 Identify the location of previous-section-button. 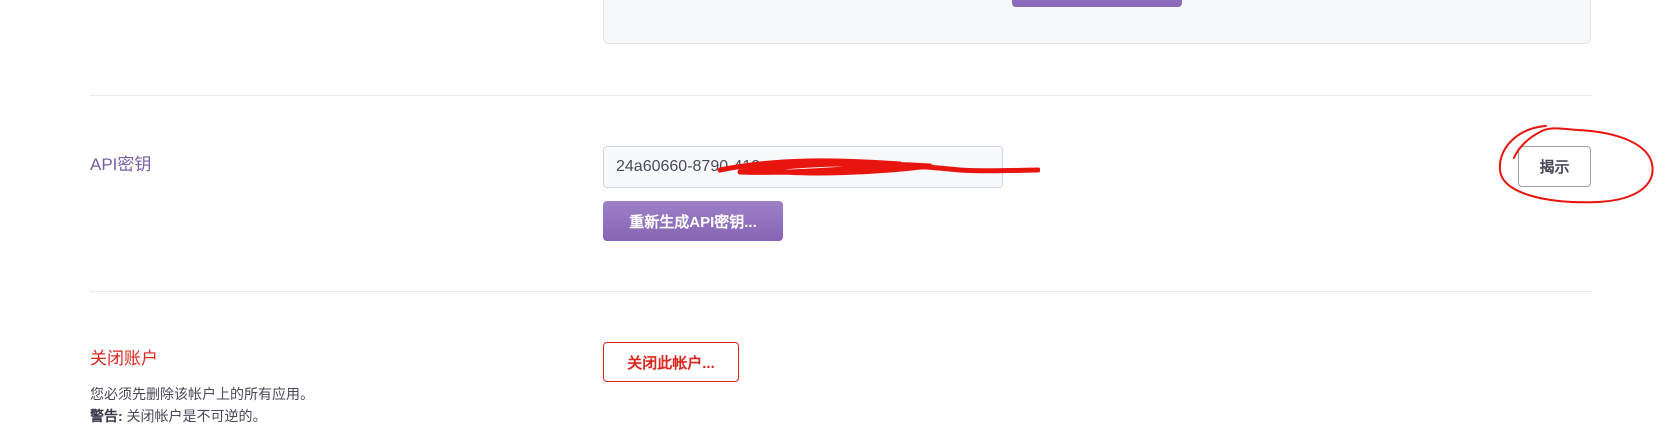
(1097, 3).